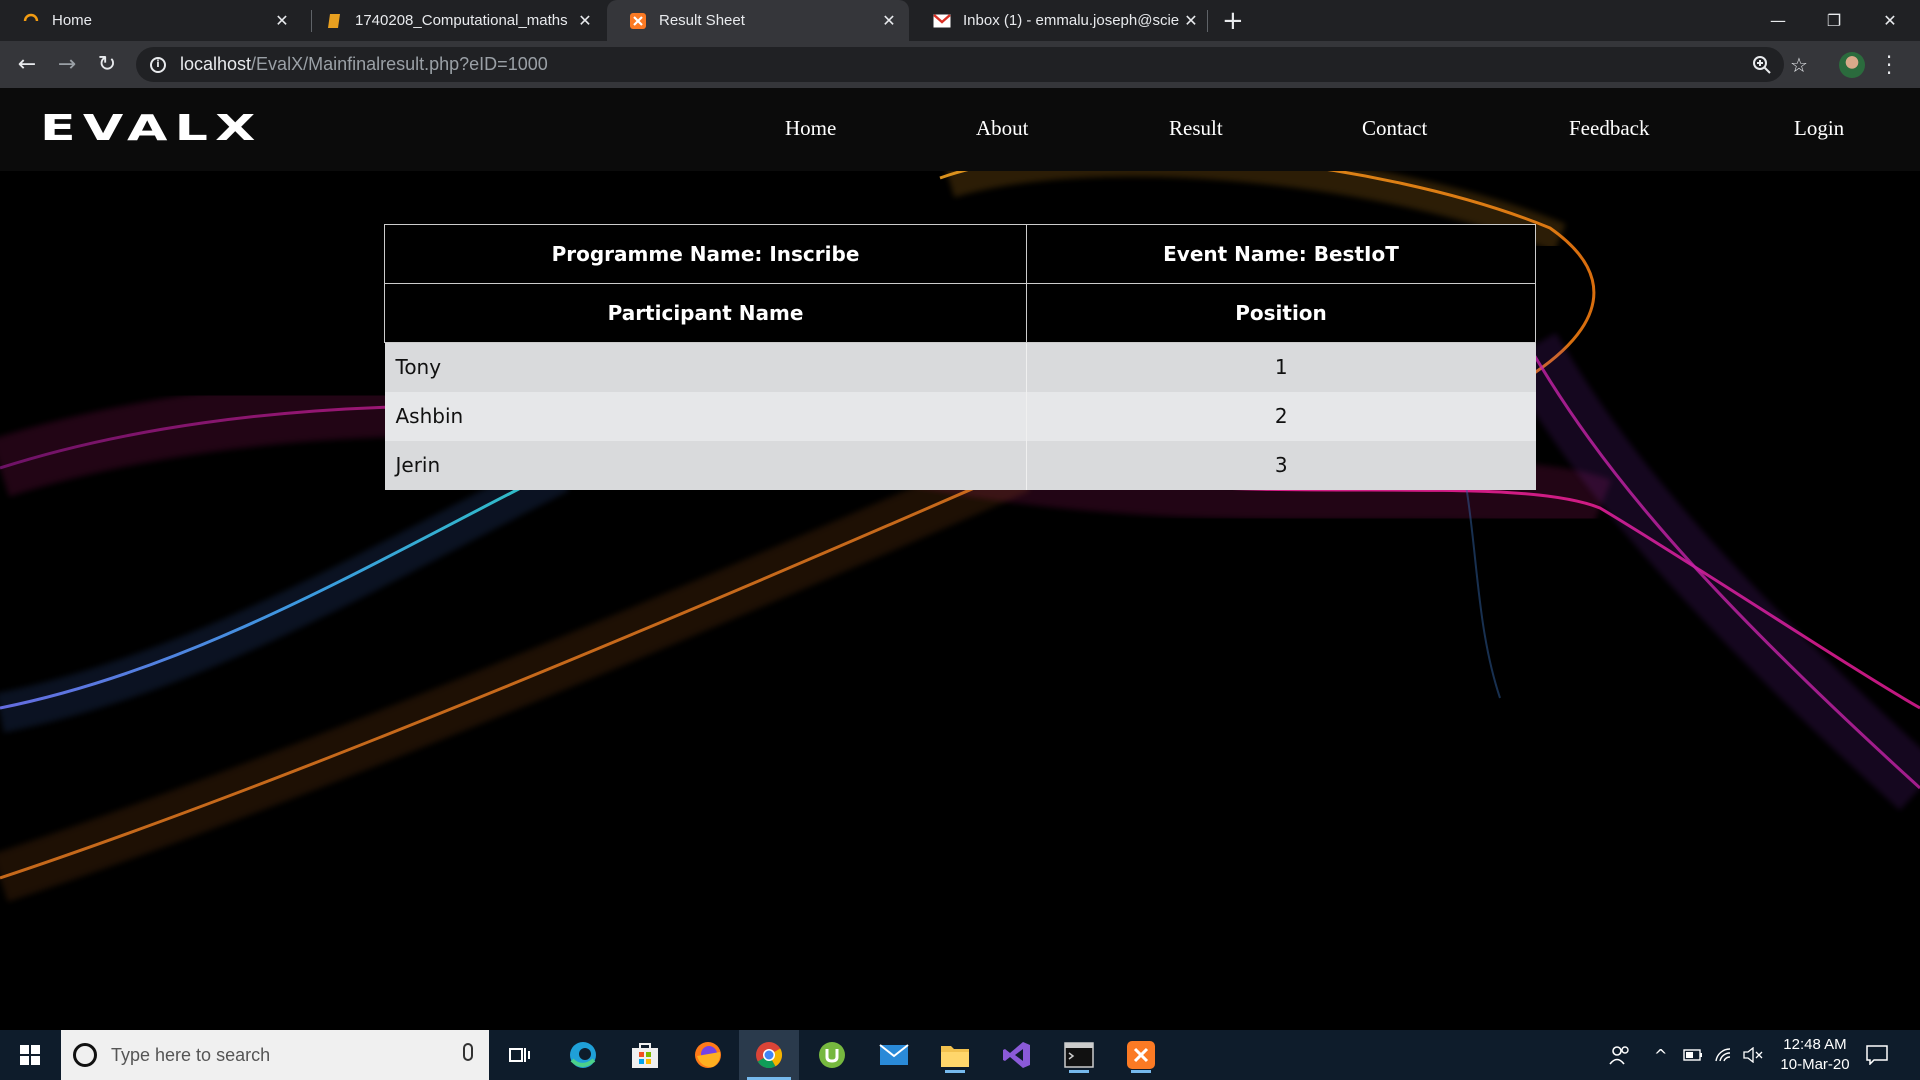  I want to click on position-cell: 2, so click(1281, 416).